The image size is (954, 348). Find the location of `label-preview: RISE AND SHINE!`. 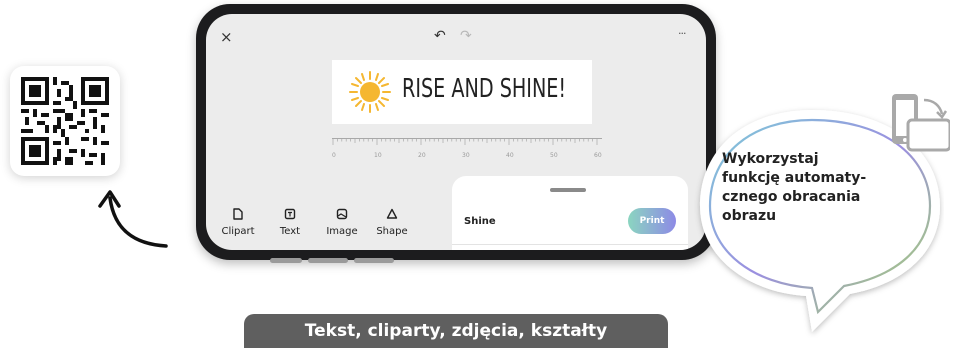

label-preview: RISE AND SHINE! is located at coordinates (462, 92).